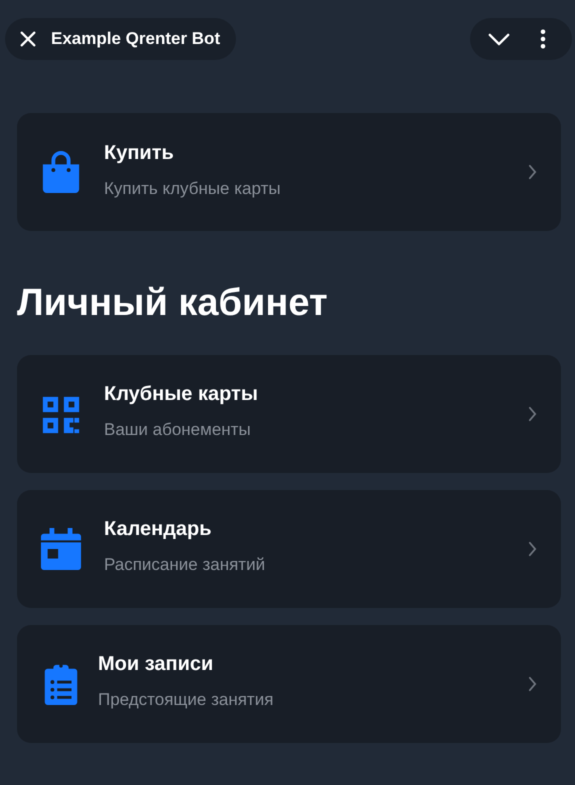 This screenshot has width=575, height=785. What do you see at coordinates (543, 39) in the screenshot?
I see `more-icon` at bounding box center [543, 39].